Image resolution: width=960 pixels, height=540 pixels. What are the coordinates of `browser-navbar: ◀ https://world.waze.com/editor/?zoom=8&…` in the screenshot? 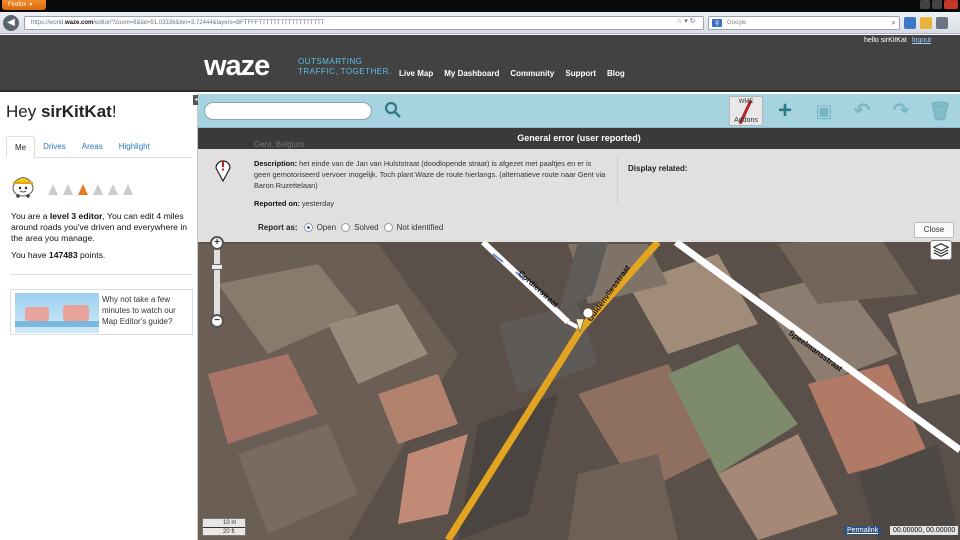 It's located at (480, 23).